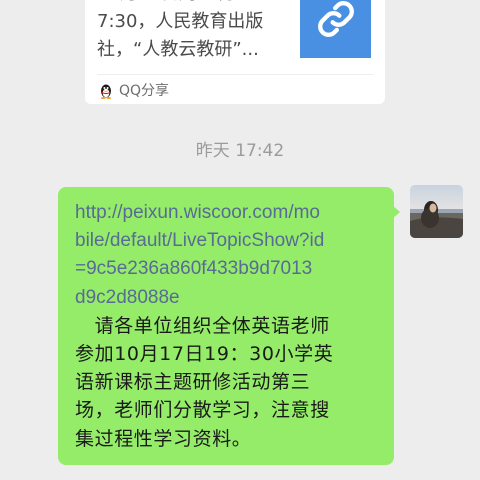 The width and height of the screenshot is (480, 480). Describe the element at coordinates (227, 269) in the screenshot. I see `message-link-line: =9c5e236a860f433b9d7013` at that location.